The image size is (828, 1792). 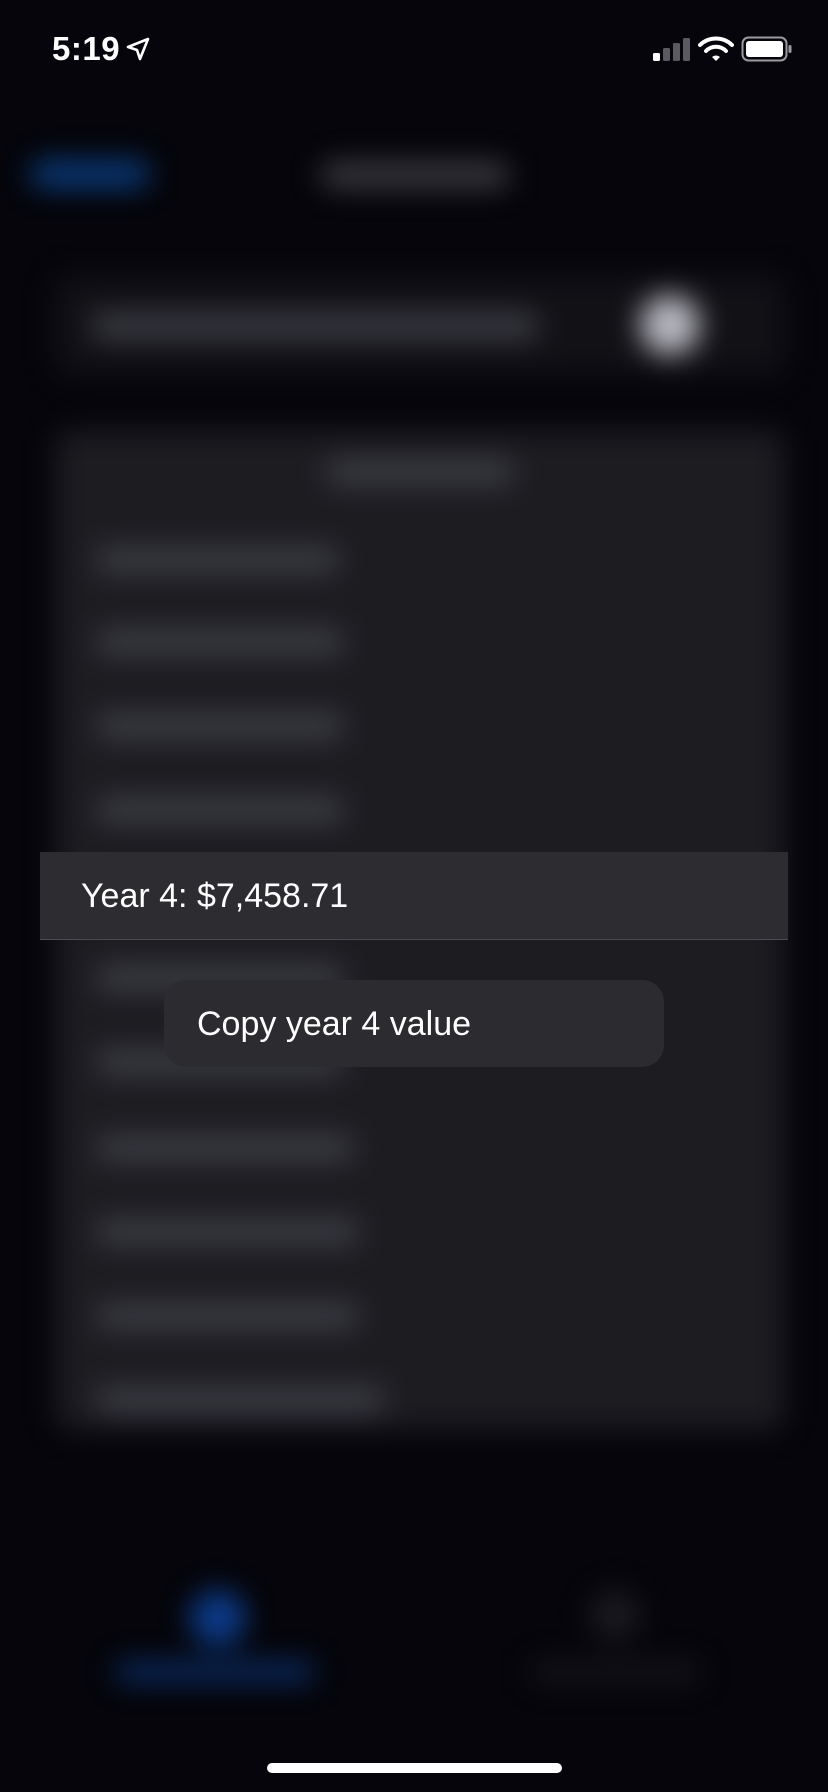 I want to click on menu-item-label: Copy year 4 value, so click(x=334, y=1024).